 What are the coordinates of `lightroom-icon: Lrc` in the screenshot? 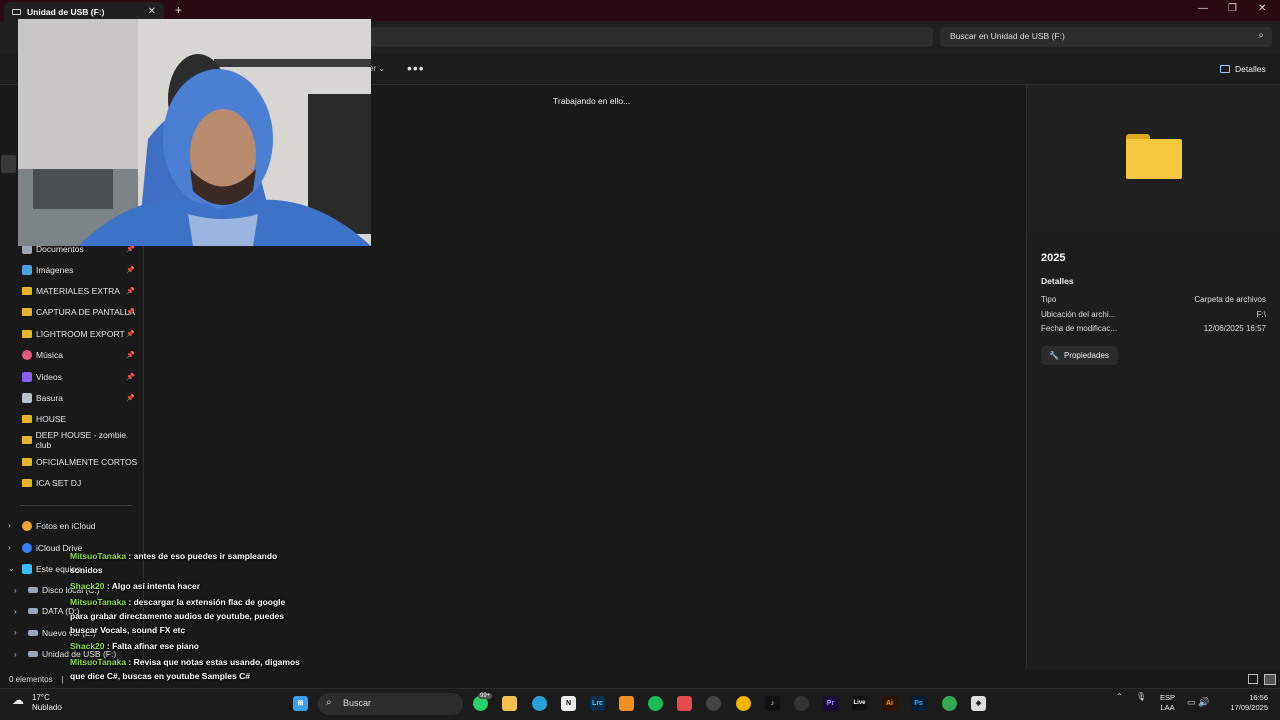 It's located at (597, 703).